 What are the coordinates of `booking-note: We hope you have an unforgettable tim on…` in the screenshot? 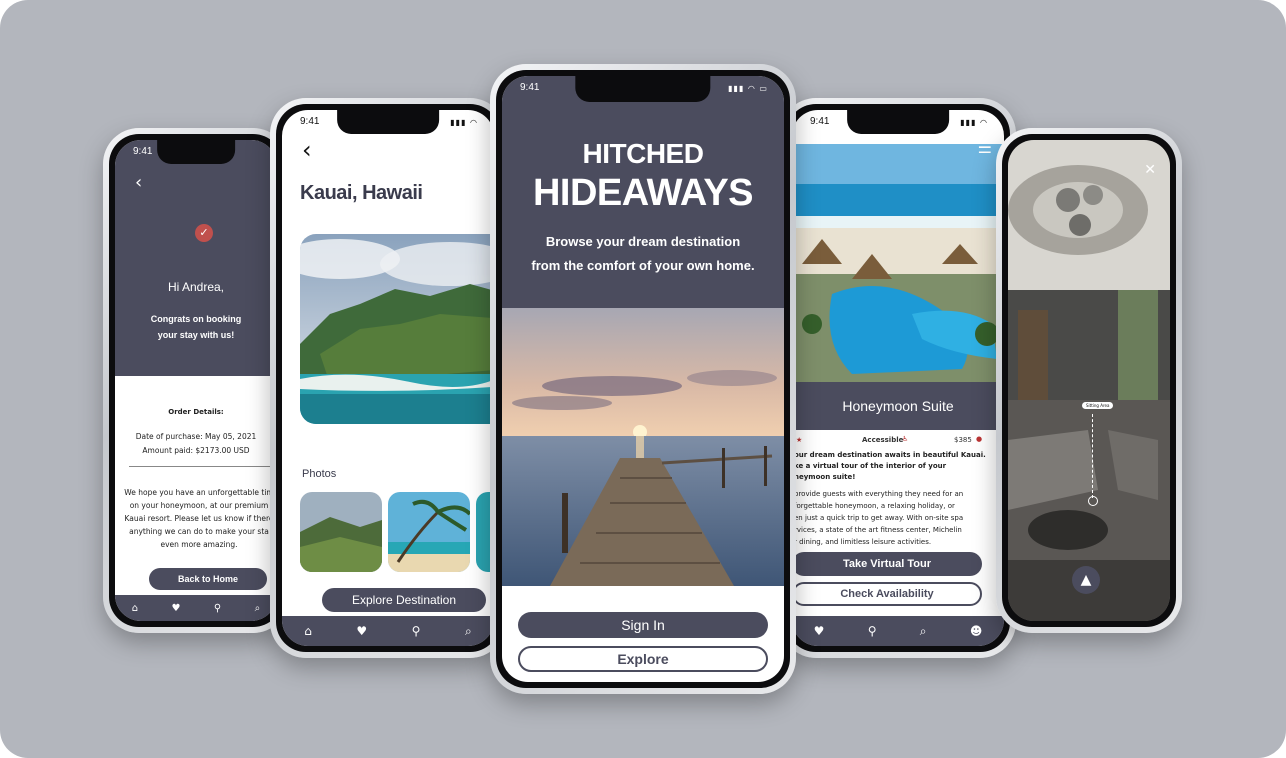 It's located at (199, 518).